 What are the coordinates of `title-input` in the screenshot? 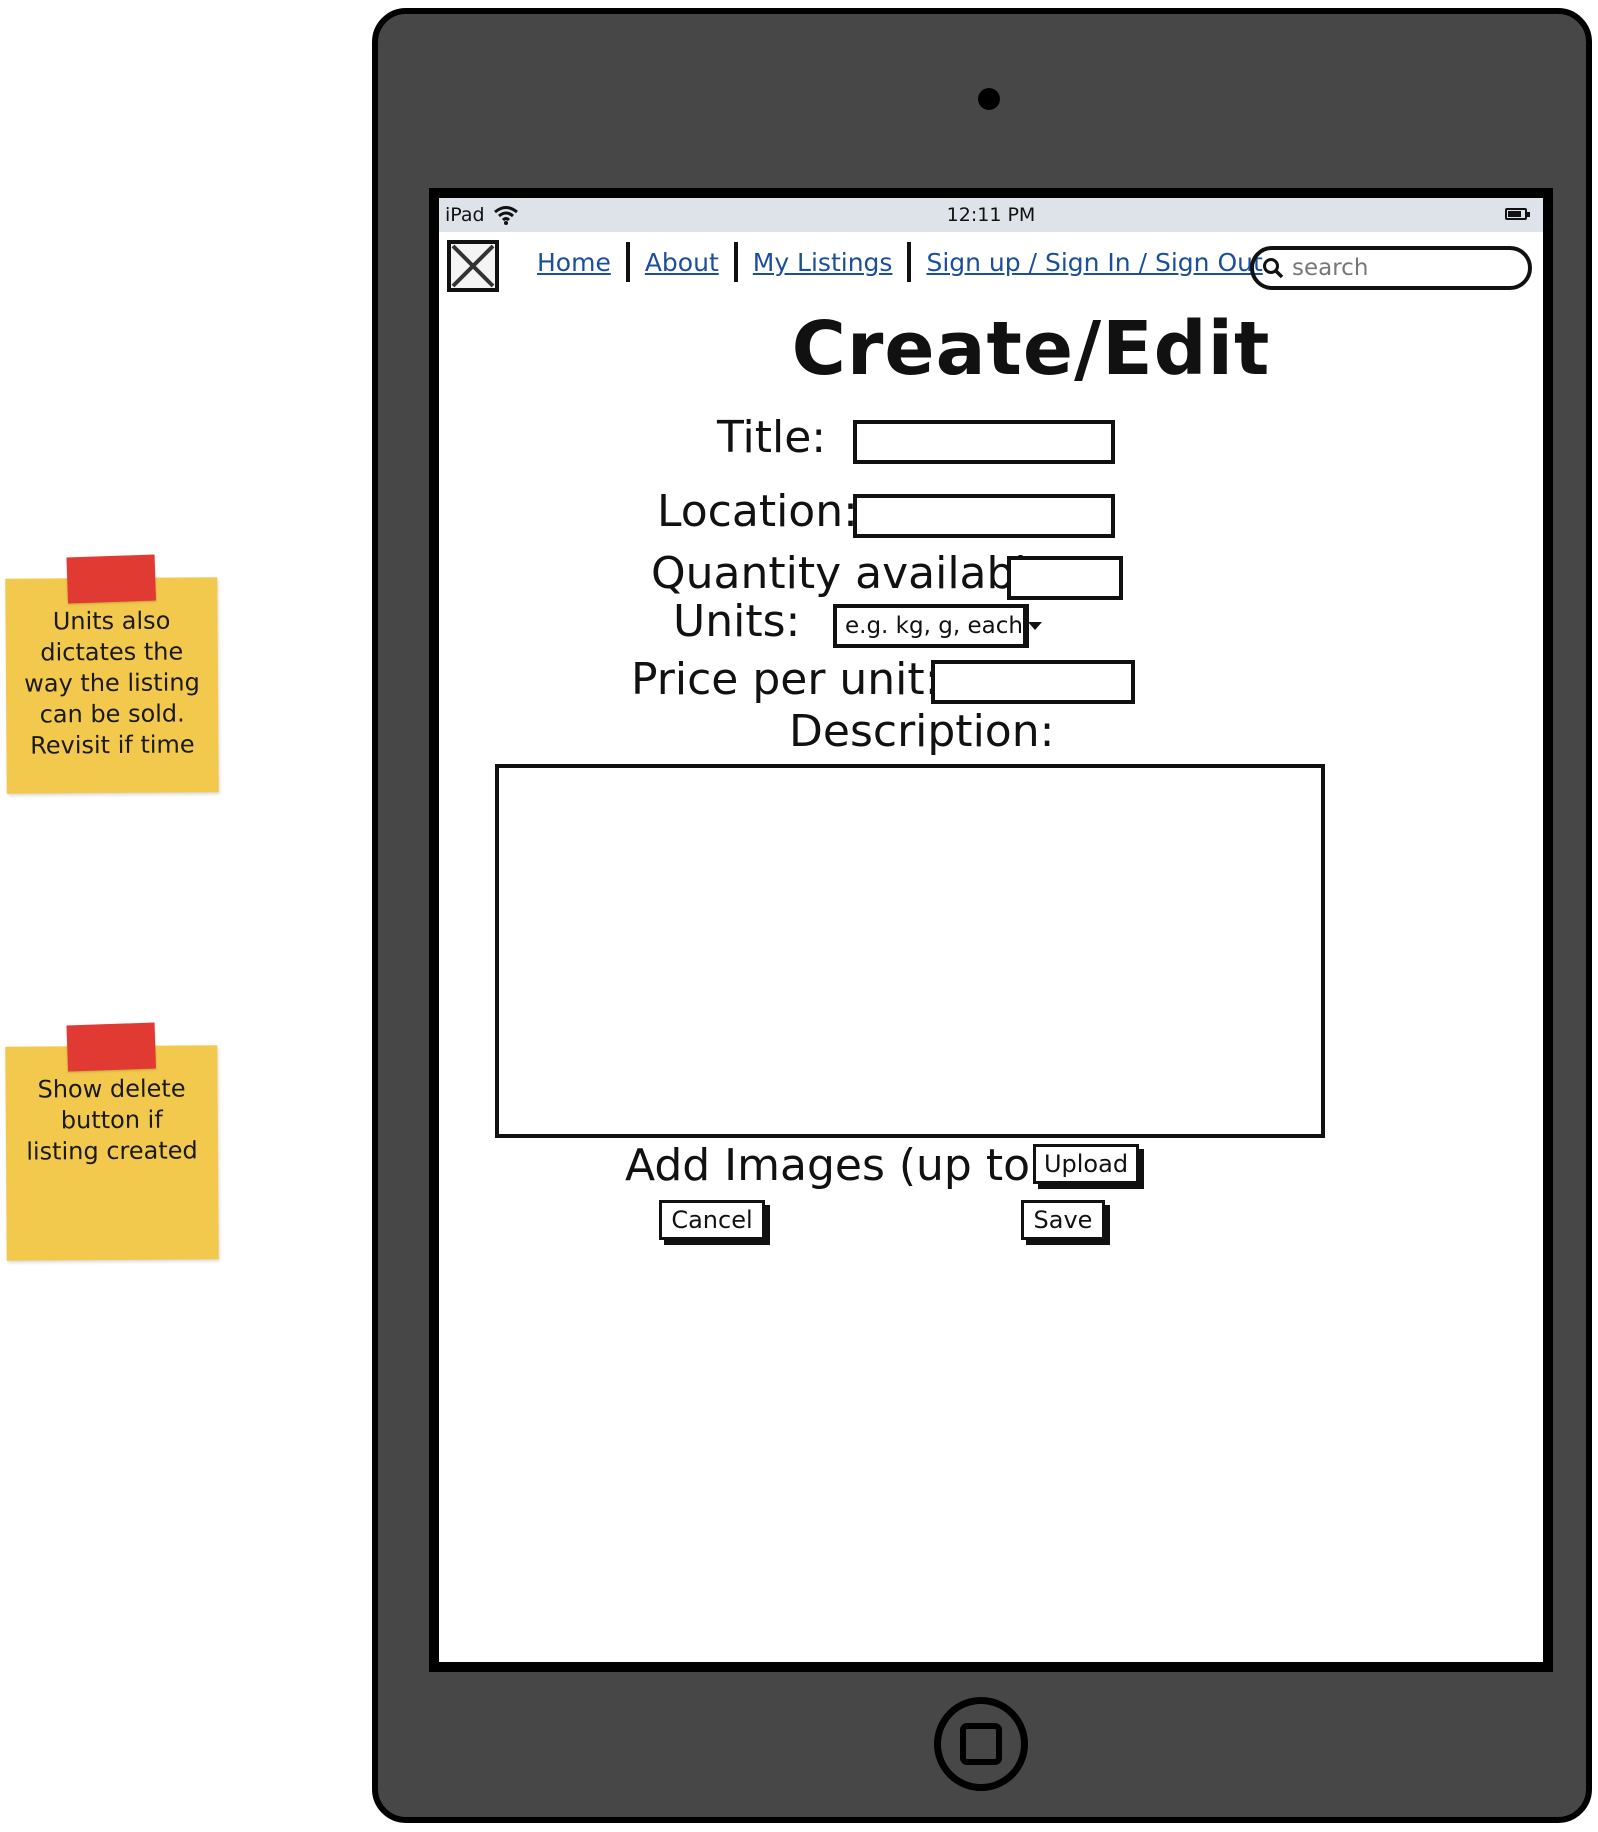 It's located at (984, 442).